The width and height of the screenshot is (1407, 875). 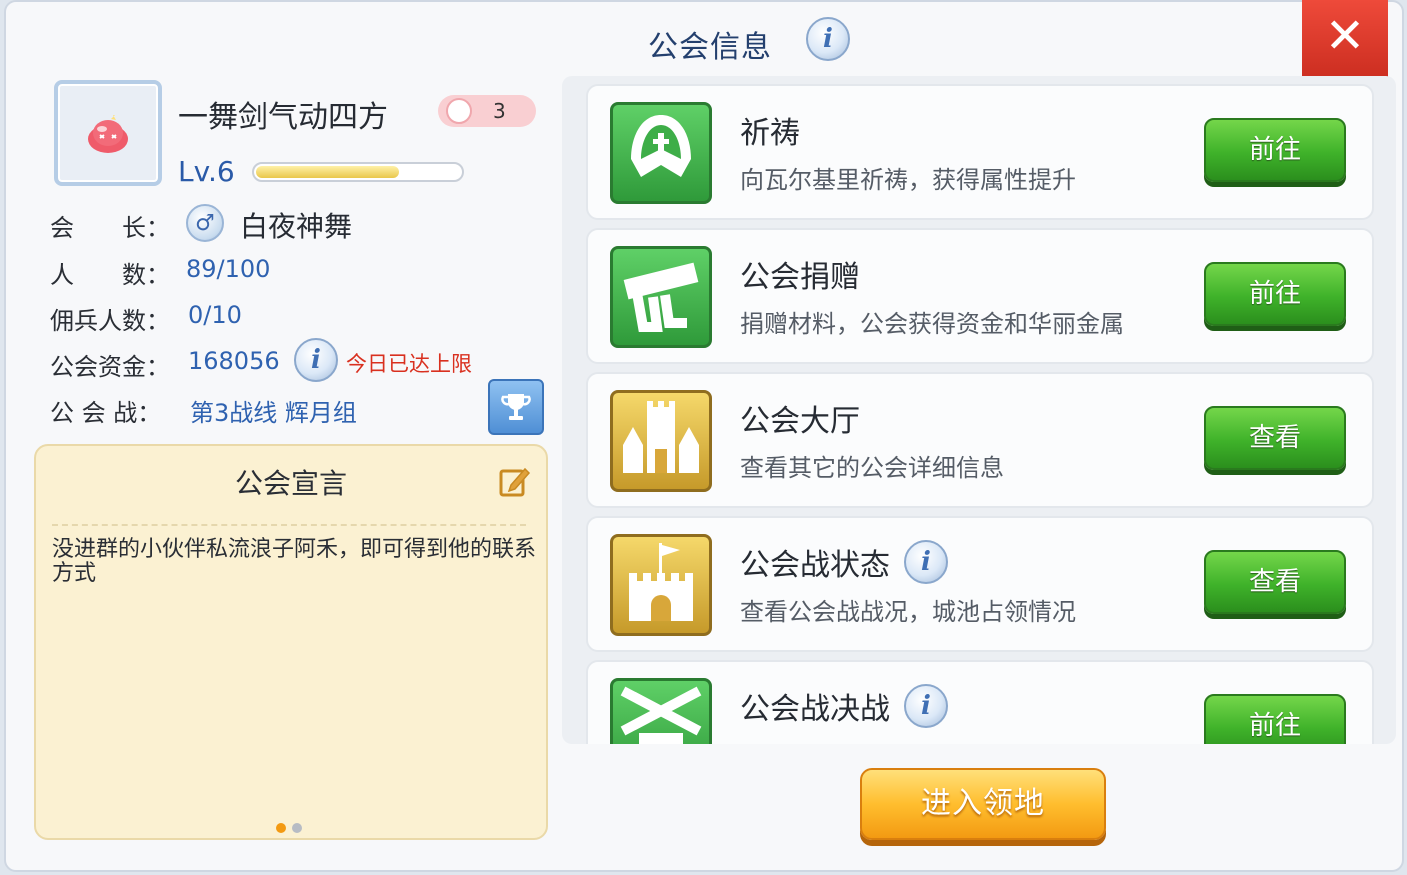 I want to click on exp-bar, so click(x=358, y=172).